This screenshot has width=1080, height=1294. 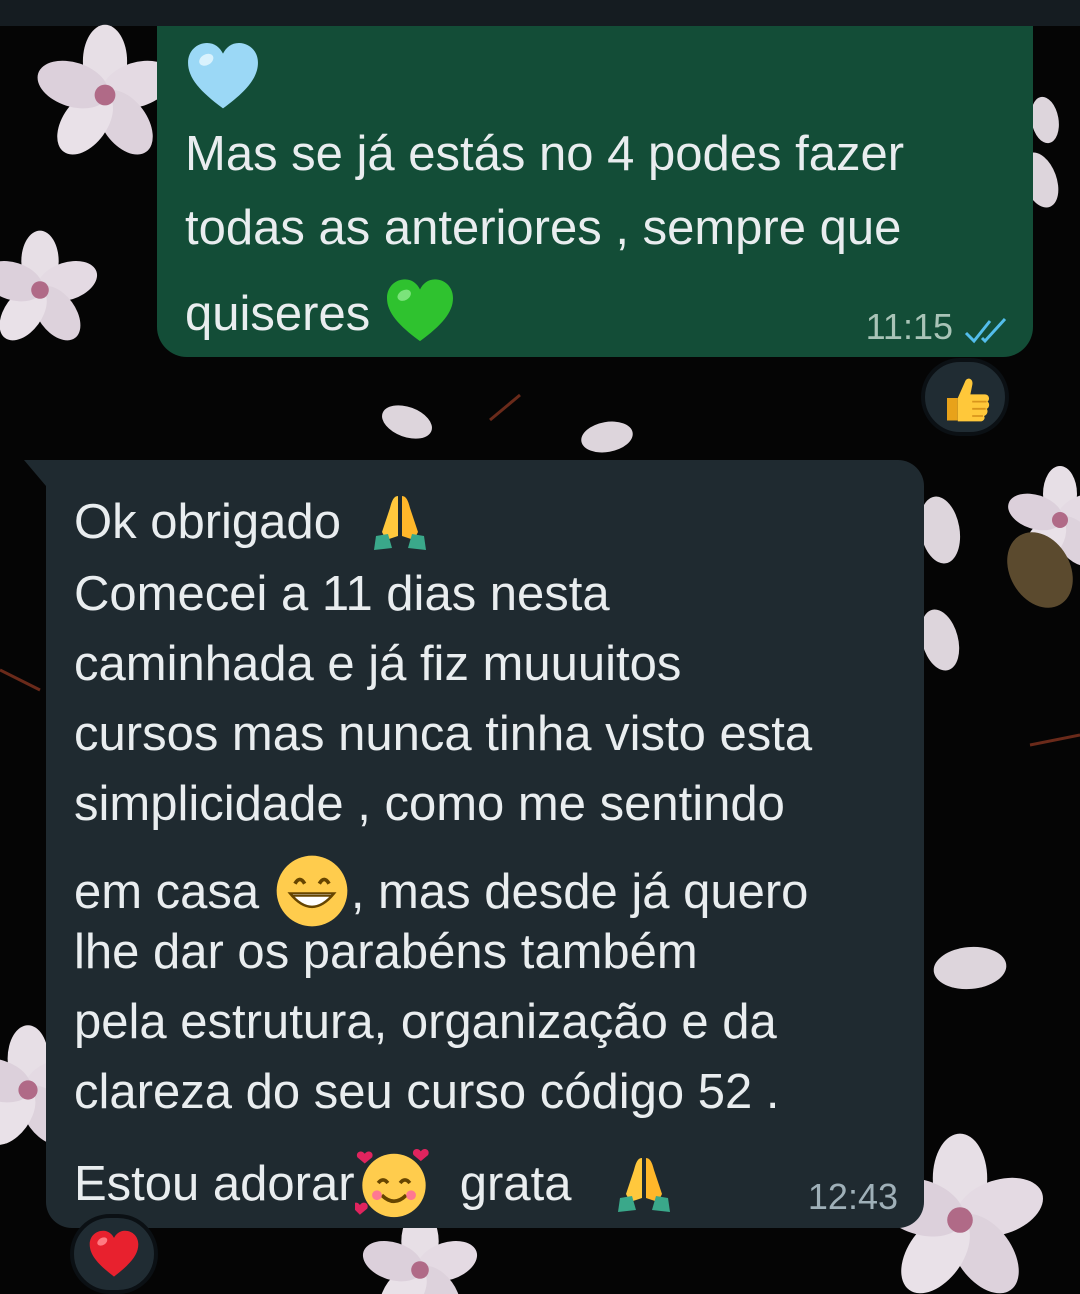 What do you see at coordinates (214, 1184) in the screenshot?
I see `message-text: Estou adorar` at bounding box center [214, 1184].